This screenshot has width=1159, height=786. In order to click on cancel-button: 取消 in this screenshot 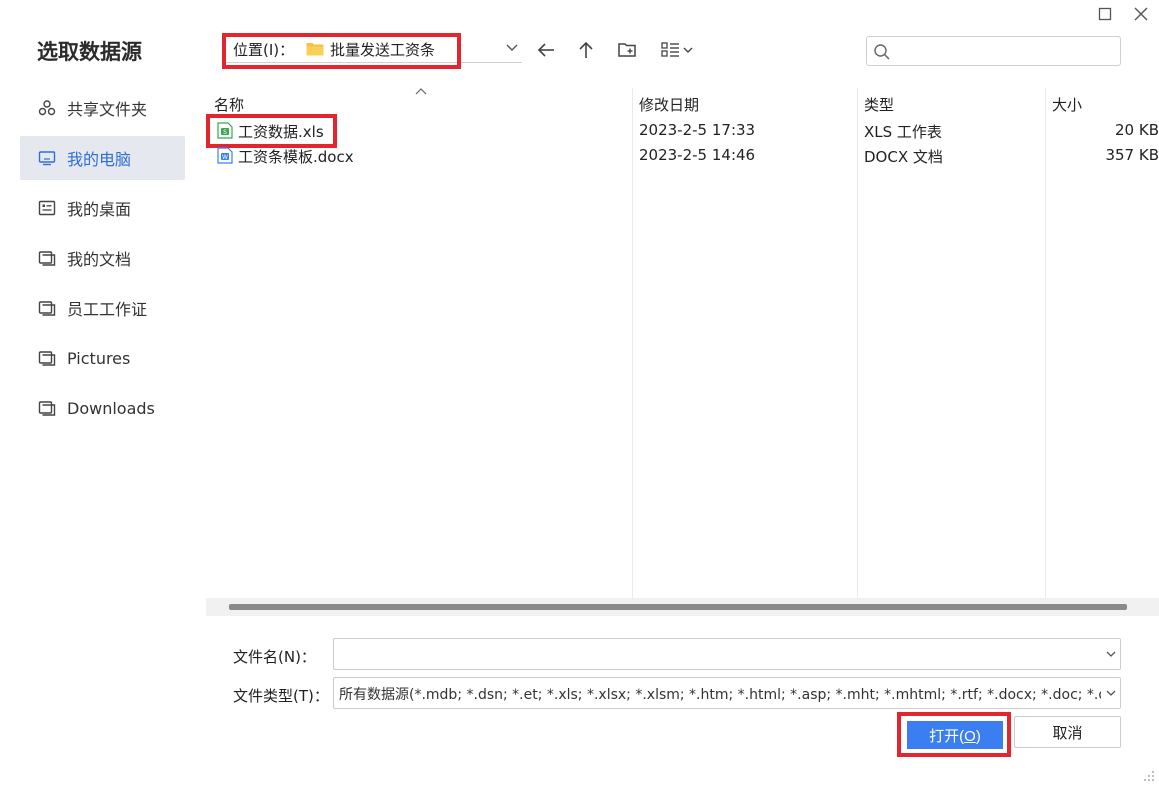, I will do `click(1067, 732)`.